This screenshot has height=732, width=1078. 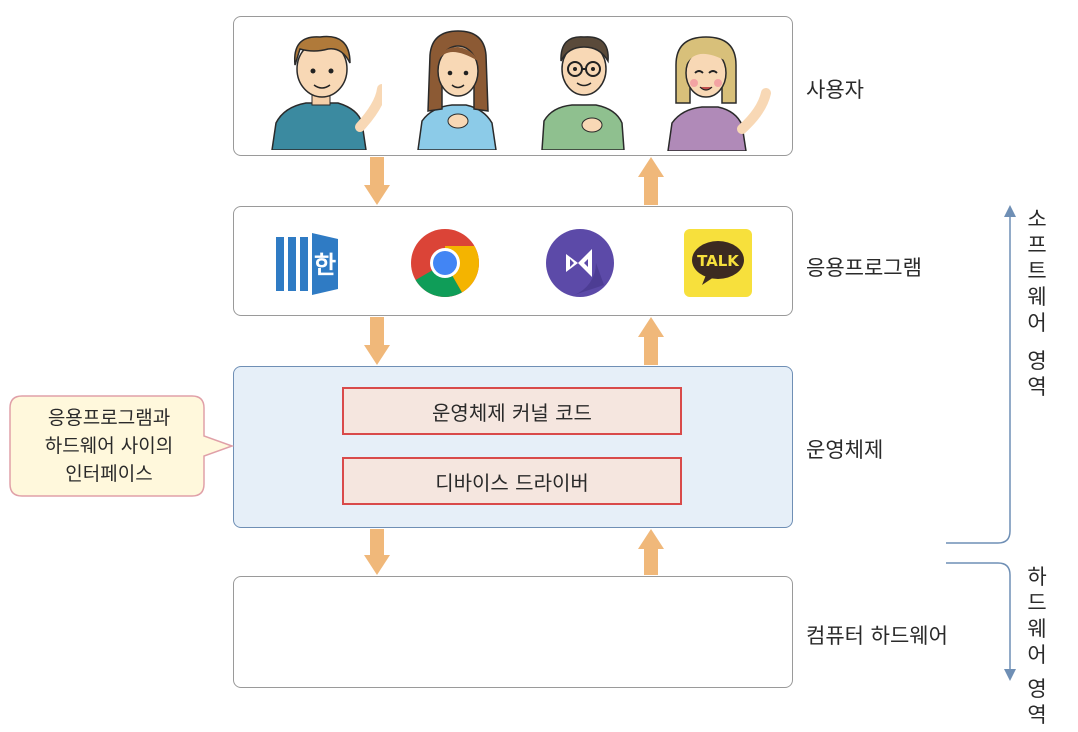 What do you see at coordinates (307, 264) in the screenshot?
I see `hangul-icon: 한` at bounding box center [307, 264].